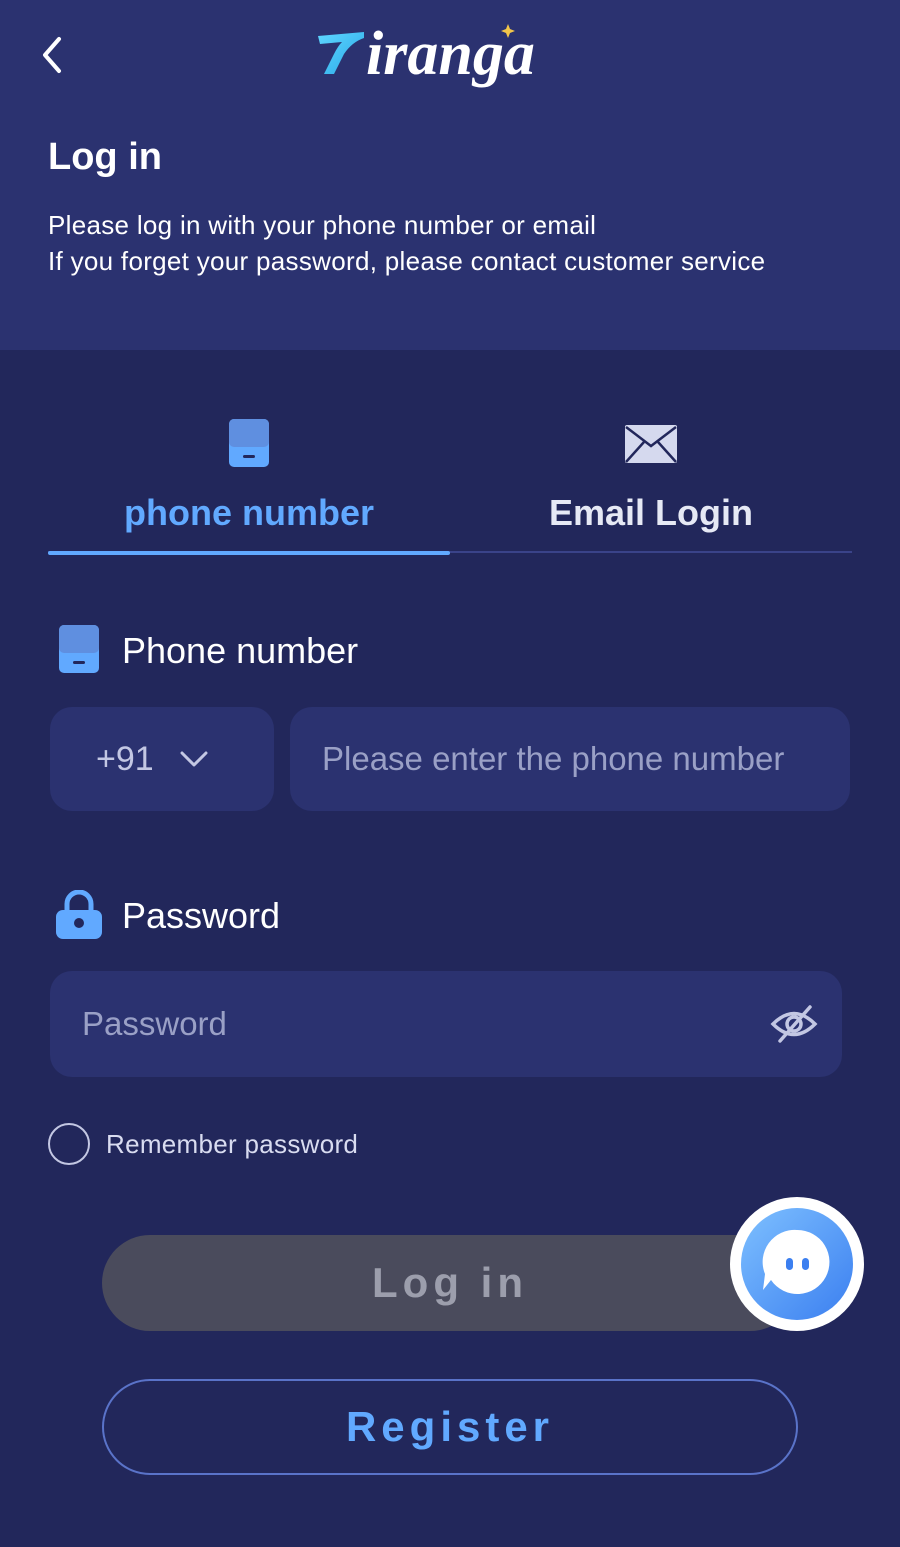 The image size is (900, 1547). Describe the element at coordinates (651, 444) in the screenshot. I see `envelope-icon` at that location.